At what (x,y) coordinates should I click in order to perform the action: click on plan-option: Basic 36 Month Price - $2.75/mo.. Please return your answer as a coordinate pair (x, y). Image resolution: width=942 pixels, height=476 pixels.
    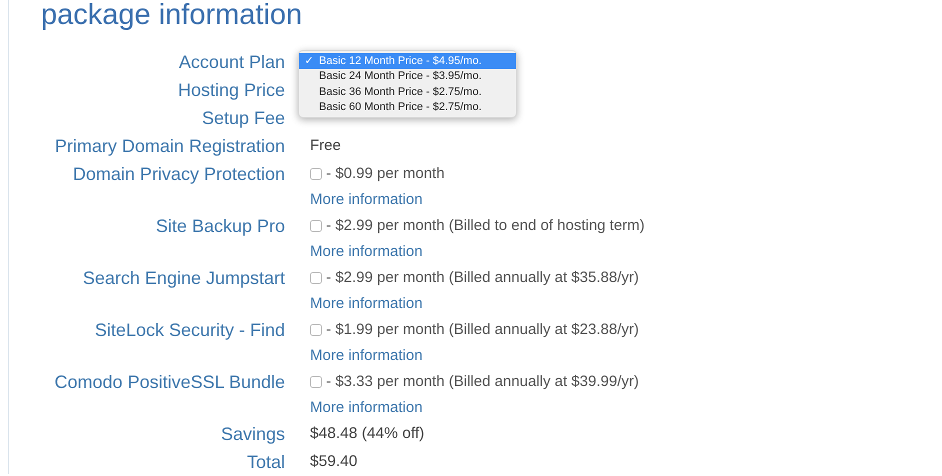
    Looking at the image, I should click on (407, 92).